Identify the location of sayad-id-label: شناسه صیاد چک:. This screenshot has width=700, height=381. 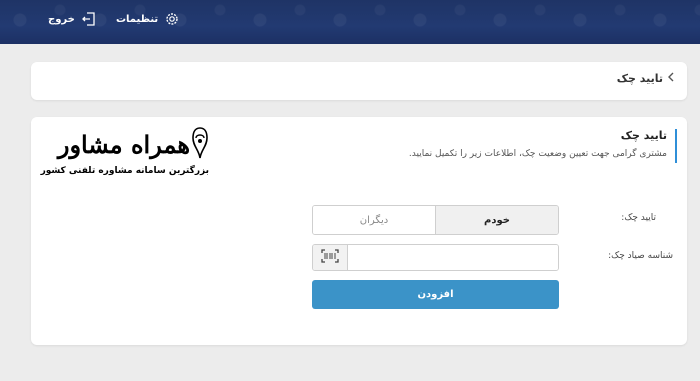
(640, 256).